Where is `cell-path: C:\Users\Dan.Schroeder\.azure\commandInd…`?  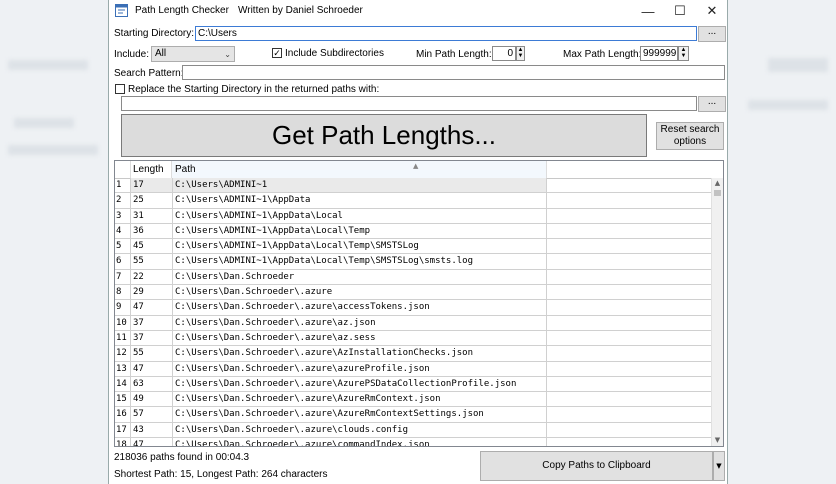
cell-path: C:\Users\Dan.Schroeder\.azure\commandInd… is located at coordinates (359, 442).